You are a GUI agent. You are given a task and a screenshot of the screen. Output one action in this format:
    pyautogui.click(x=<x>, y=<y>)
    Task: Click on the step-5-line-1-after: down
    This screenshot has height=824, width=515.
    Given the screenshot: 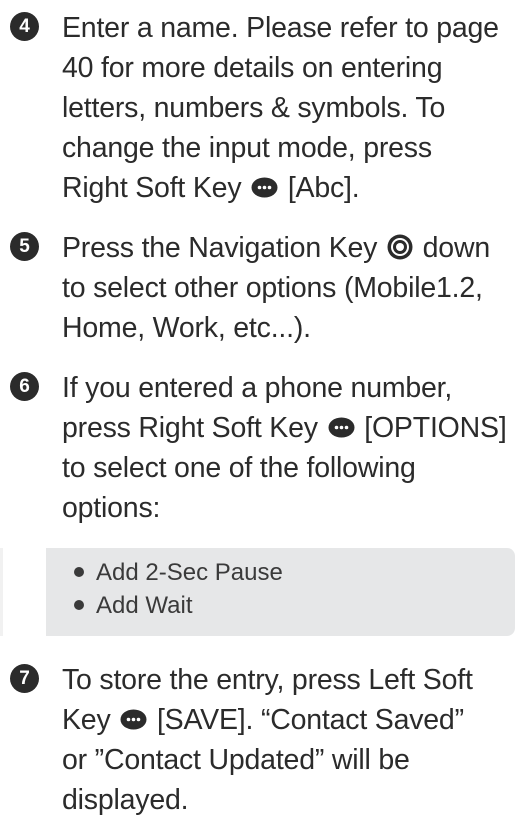 What is the action you would take?
    pyautogui.click(x=456, y=248)
    